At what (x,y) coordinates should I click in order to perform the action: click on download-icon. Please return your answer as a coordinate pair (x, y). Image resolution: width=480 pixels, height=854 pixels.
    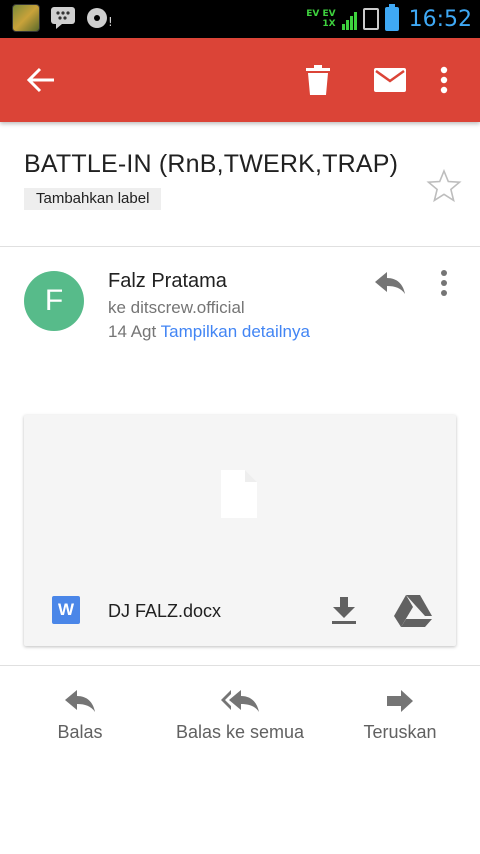
    Looking at the image, I should click on (344, 610).